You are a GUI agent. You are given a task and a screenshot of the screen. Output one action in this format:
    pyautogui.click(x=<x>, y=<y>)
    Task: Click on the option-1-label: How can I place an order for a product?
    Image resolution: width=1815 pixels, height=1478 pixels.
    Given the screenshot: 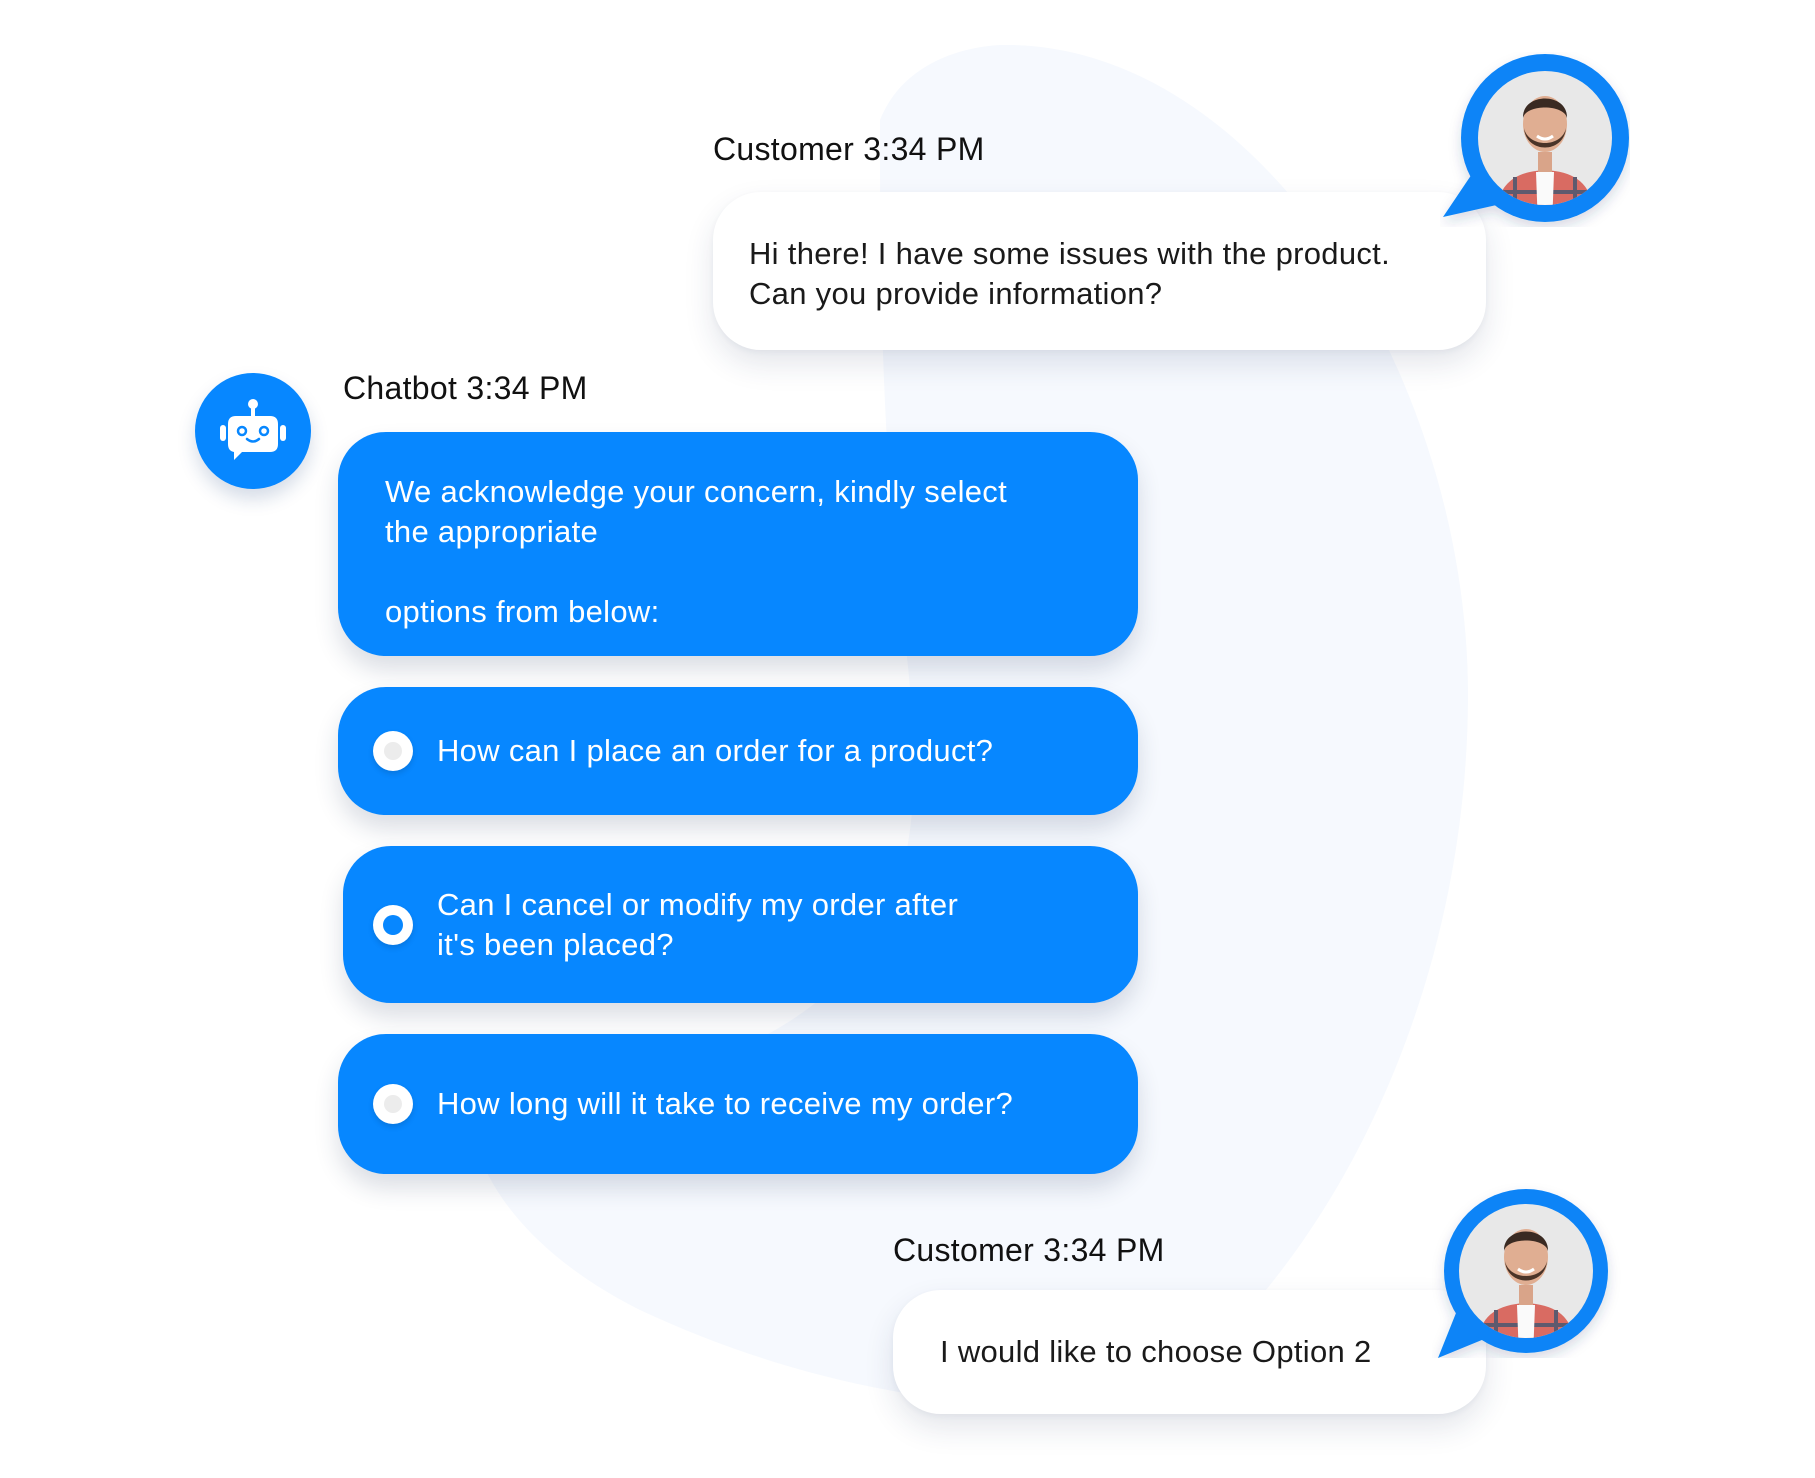 What is the action you would take?
    pyautogui.click(x=715, y=750)
    